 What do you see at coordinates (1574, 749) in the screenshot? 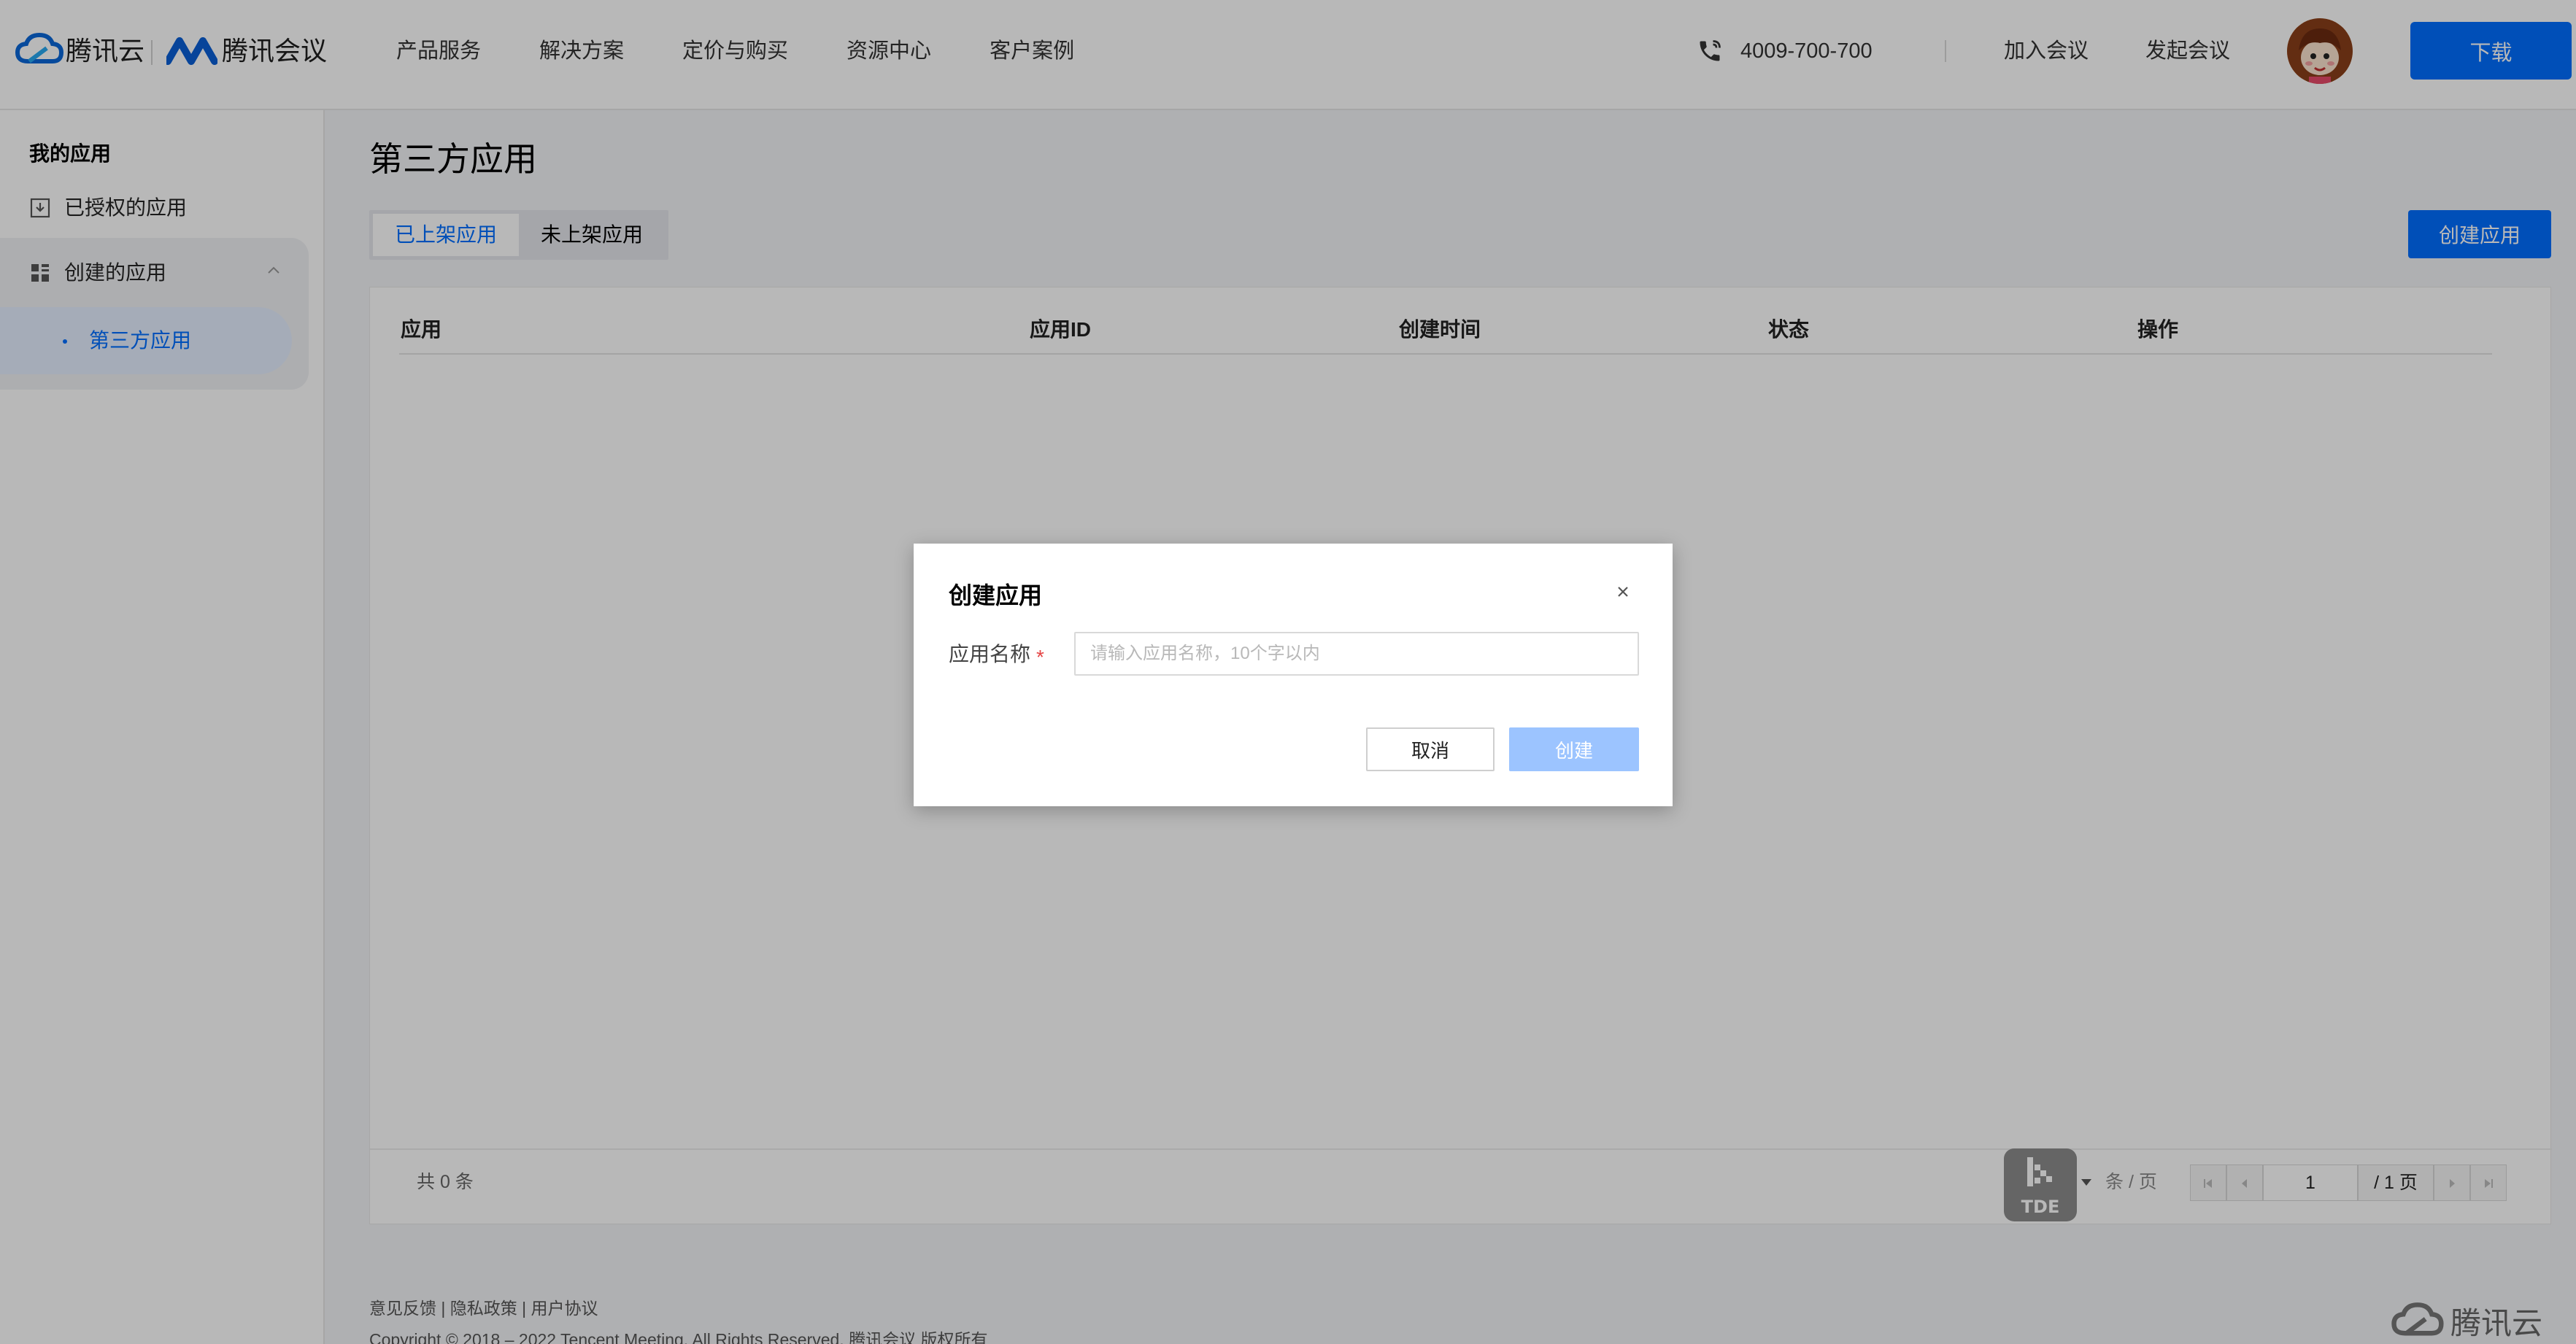
I see `create-button: 创建` at bounding box center [1574, 749].